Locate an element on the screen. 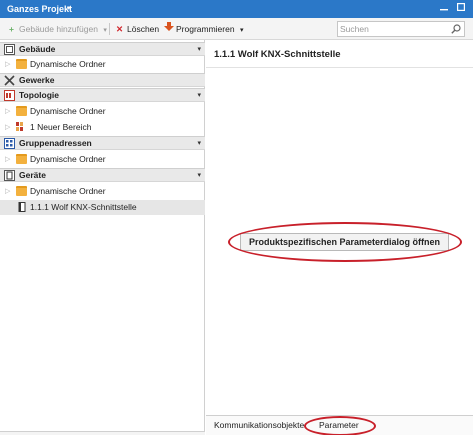  section-label: Gruppenadressen is located at coordinates (55, 143).